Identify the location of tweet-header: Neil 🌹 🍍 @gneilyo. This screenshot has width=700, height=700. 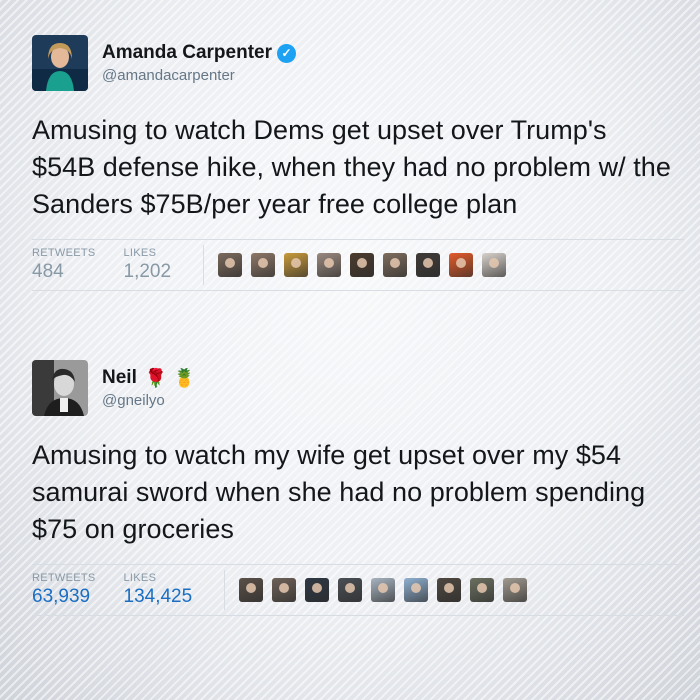
(358, 388).